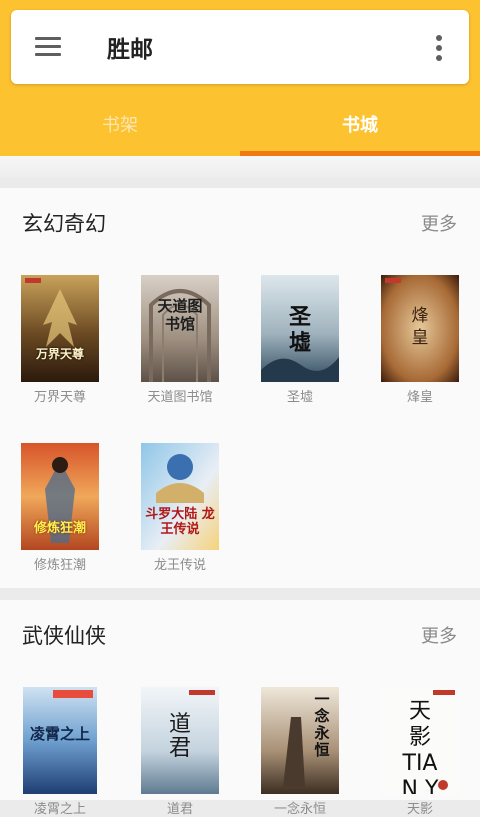  I want to click on book-item: 一念永恒 一念永恒, so click(300, 752).